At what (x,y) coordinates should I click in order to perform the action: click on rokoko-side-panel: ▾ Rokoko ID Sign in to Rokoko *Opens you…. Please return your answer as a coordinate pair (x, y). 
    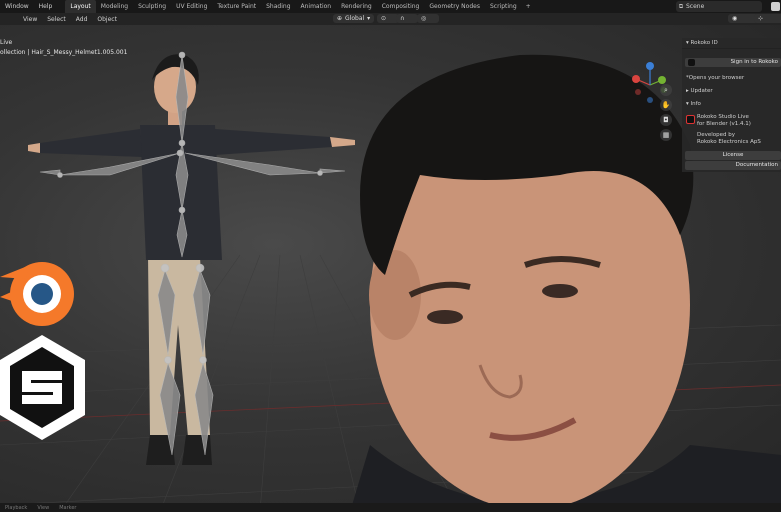
    Looking at the image, I should click on (731, 105).